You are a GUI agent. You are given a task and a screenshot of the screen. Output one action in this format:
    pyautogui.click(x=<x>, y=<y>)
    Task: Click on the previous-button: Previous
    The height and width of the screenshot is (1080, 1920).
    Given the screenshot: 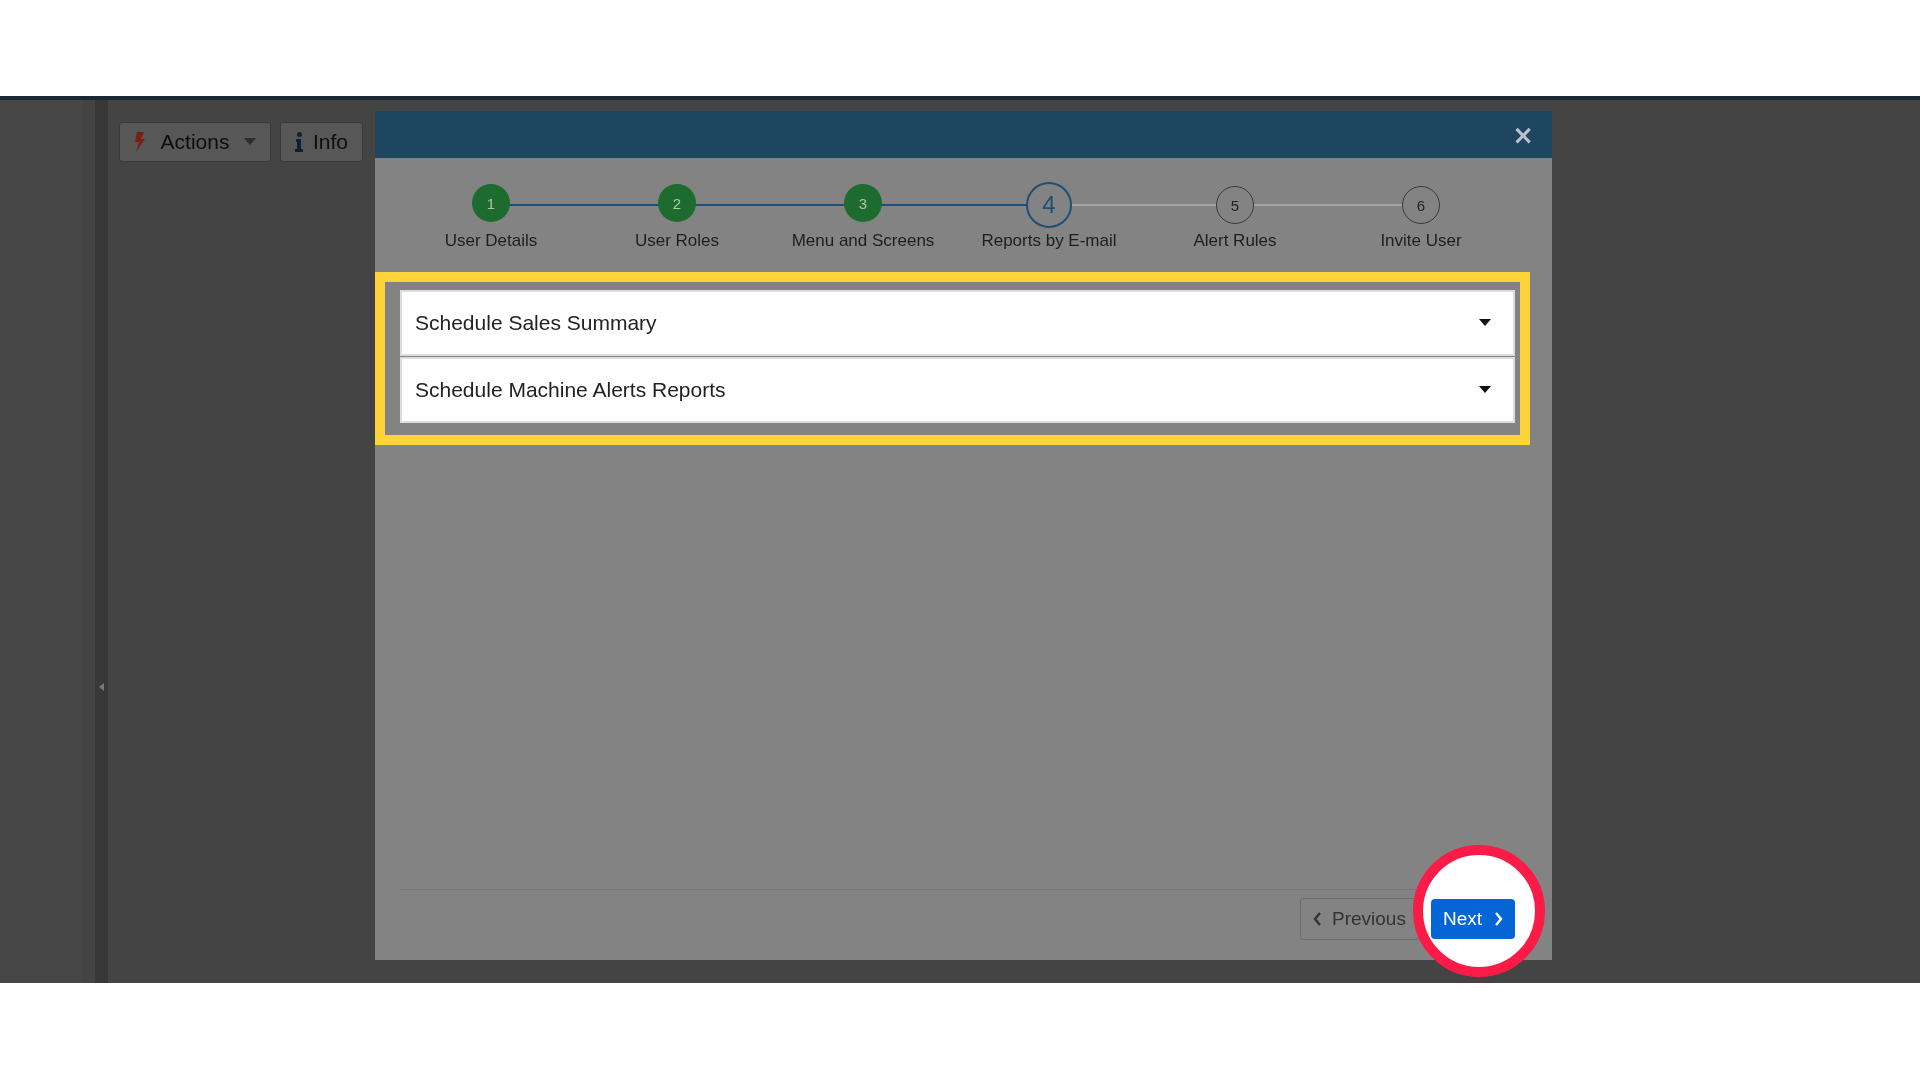 What is the action you would take?
    pyautogui.click(x=1359, y=919)
    